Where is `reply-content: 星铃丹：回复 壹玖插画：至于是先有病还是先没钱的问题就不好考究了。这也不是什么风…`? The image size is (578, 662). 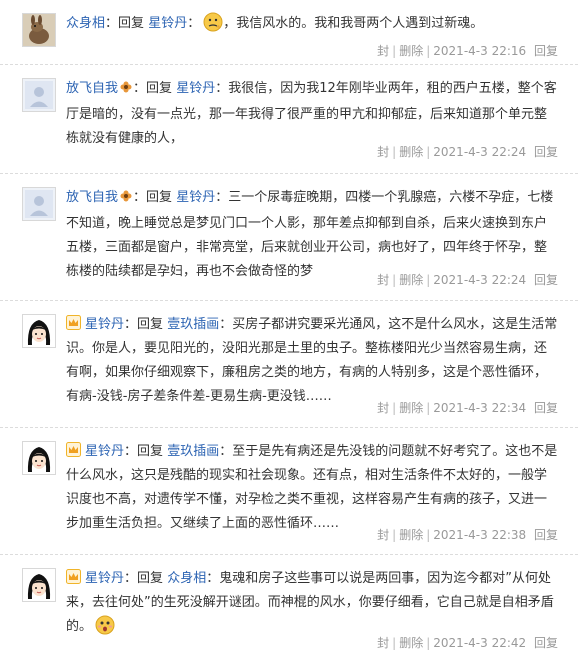 reply-content: 星铃丹：回复 壹玖插画：至于是先有病还是先没钱的问题就不好考究了。这也不是什么风… is located at coordinates (312, 488).